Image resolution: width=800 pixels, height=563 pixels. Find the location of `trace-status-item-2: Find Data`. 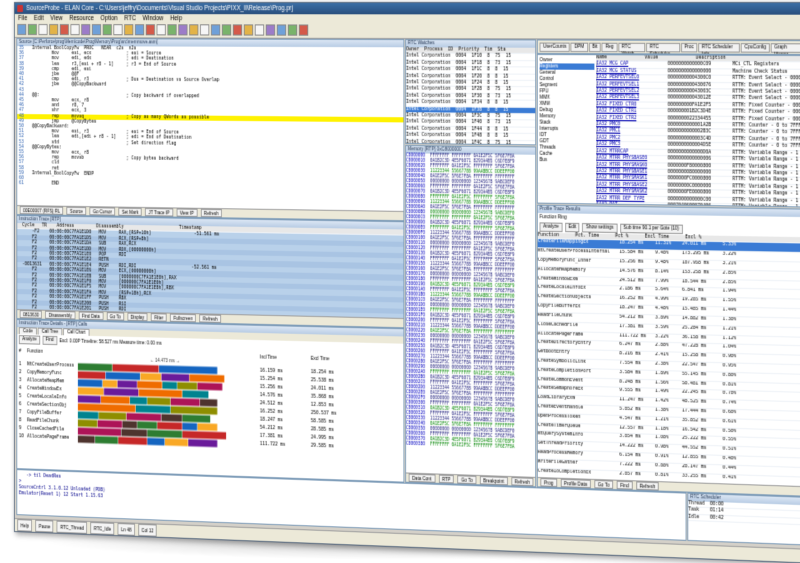

trace-status-item-2: Find Data is located at coordinates (91, 315).